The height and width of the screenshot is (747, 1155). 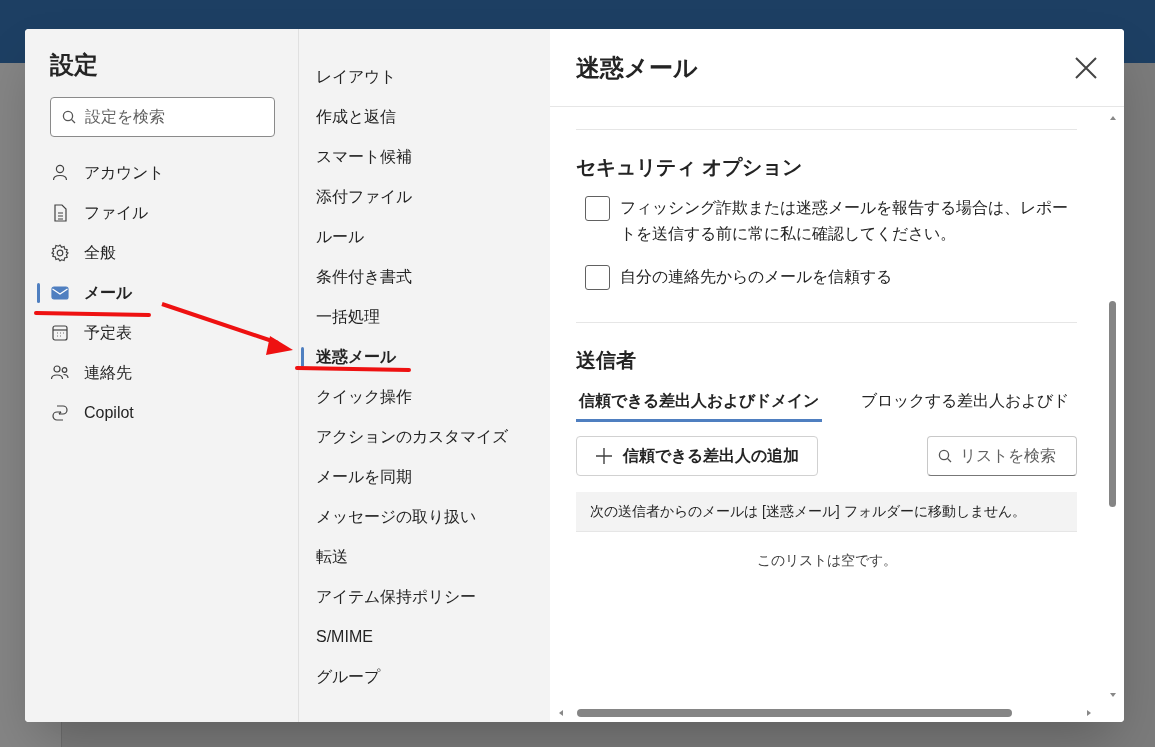 What do you see at coordinates (424, 677) in the screenshot?
I see `settings-subcategory: グループ` at bounding box center [424, 677].